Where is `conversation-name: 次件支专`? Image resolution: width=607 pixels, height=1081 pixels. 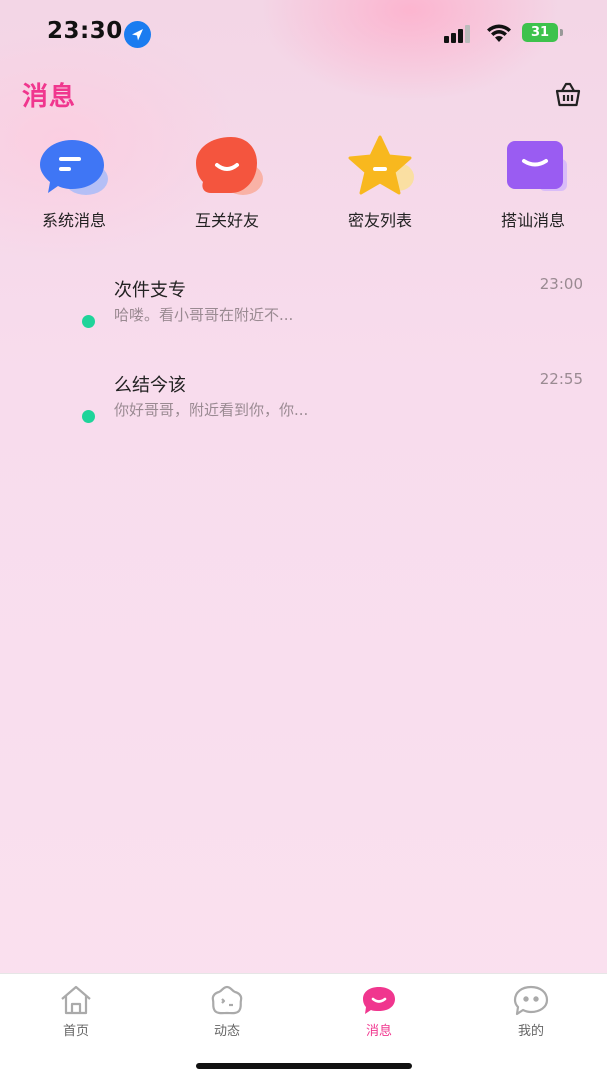 conversation-name: 次件支专 is located at coordinates (150, 290).